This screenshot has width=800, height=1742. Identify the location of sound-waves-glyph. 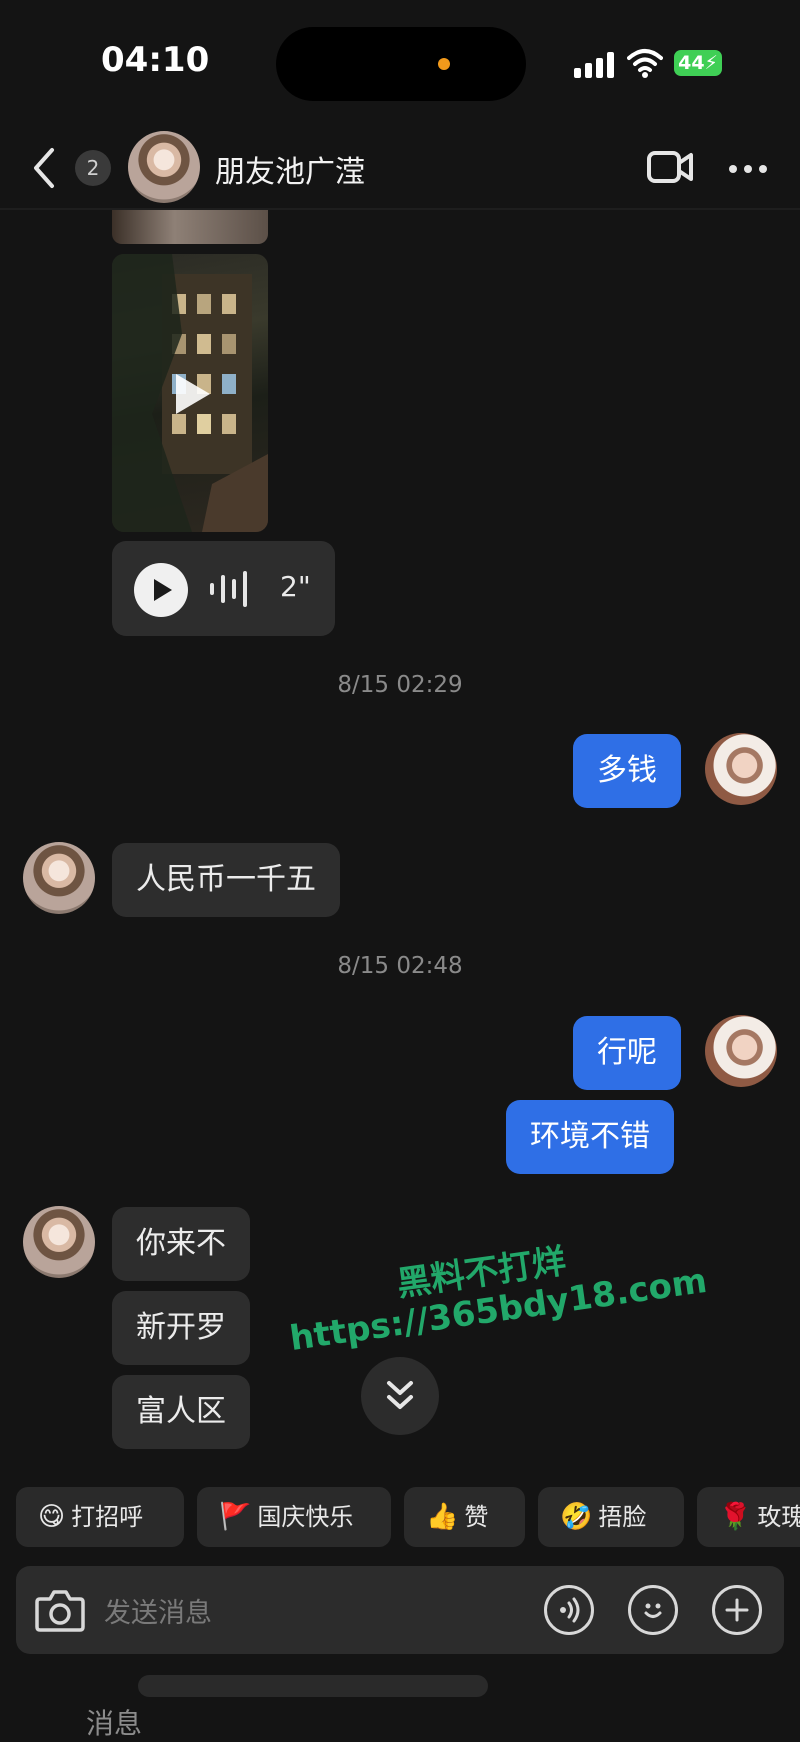
(570, 1610).